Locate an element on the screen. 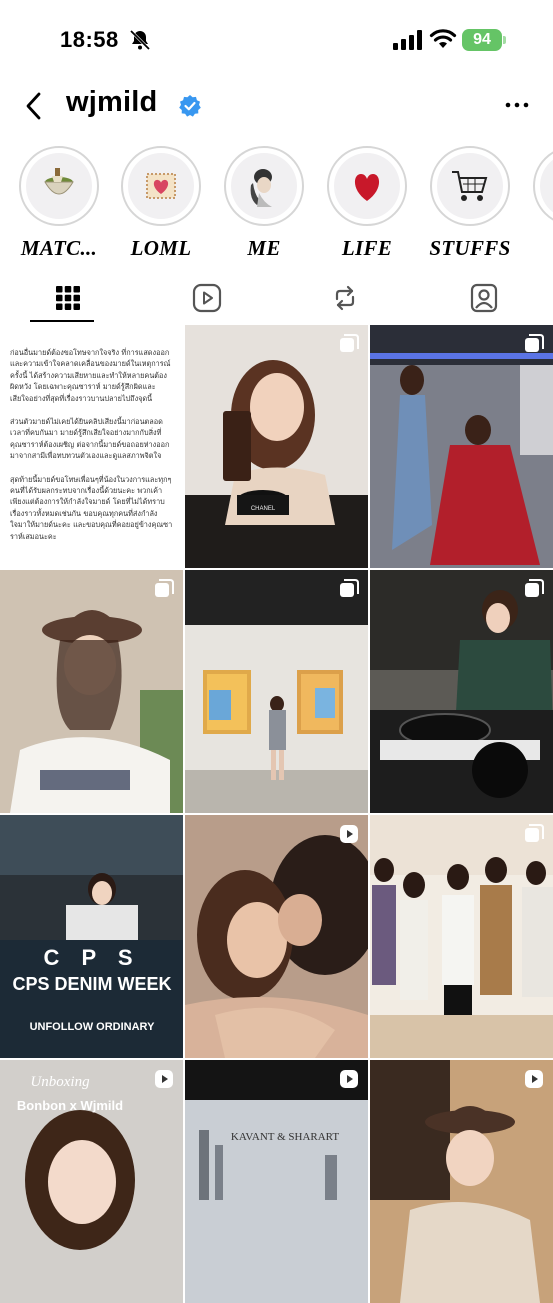 Image resolution: width=553 pixels, height=1303 pixels. back-arrow-icon is located at coordinates (37, 106).